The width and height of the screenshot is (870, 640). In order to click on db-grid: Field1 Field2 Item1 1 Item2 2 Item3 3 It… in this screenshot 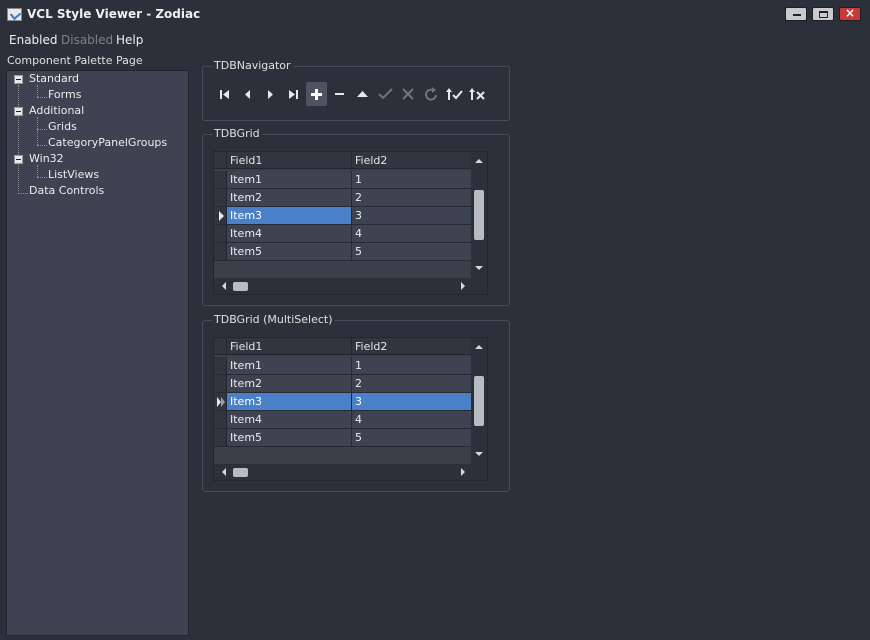, I will do `click(350, 223)`.